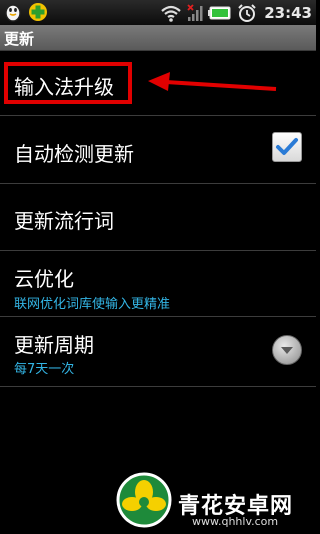 This screenshot has height=534, width=320. What do you see at coordinates (64, 221) in the screenshot?
I see `setting-update-words-label: 更新流行词` at bounding box center [64, 221].